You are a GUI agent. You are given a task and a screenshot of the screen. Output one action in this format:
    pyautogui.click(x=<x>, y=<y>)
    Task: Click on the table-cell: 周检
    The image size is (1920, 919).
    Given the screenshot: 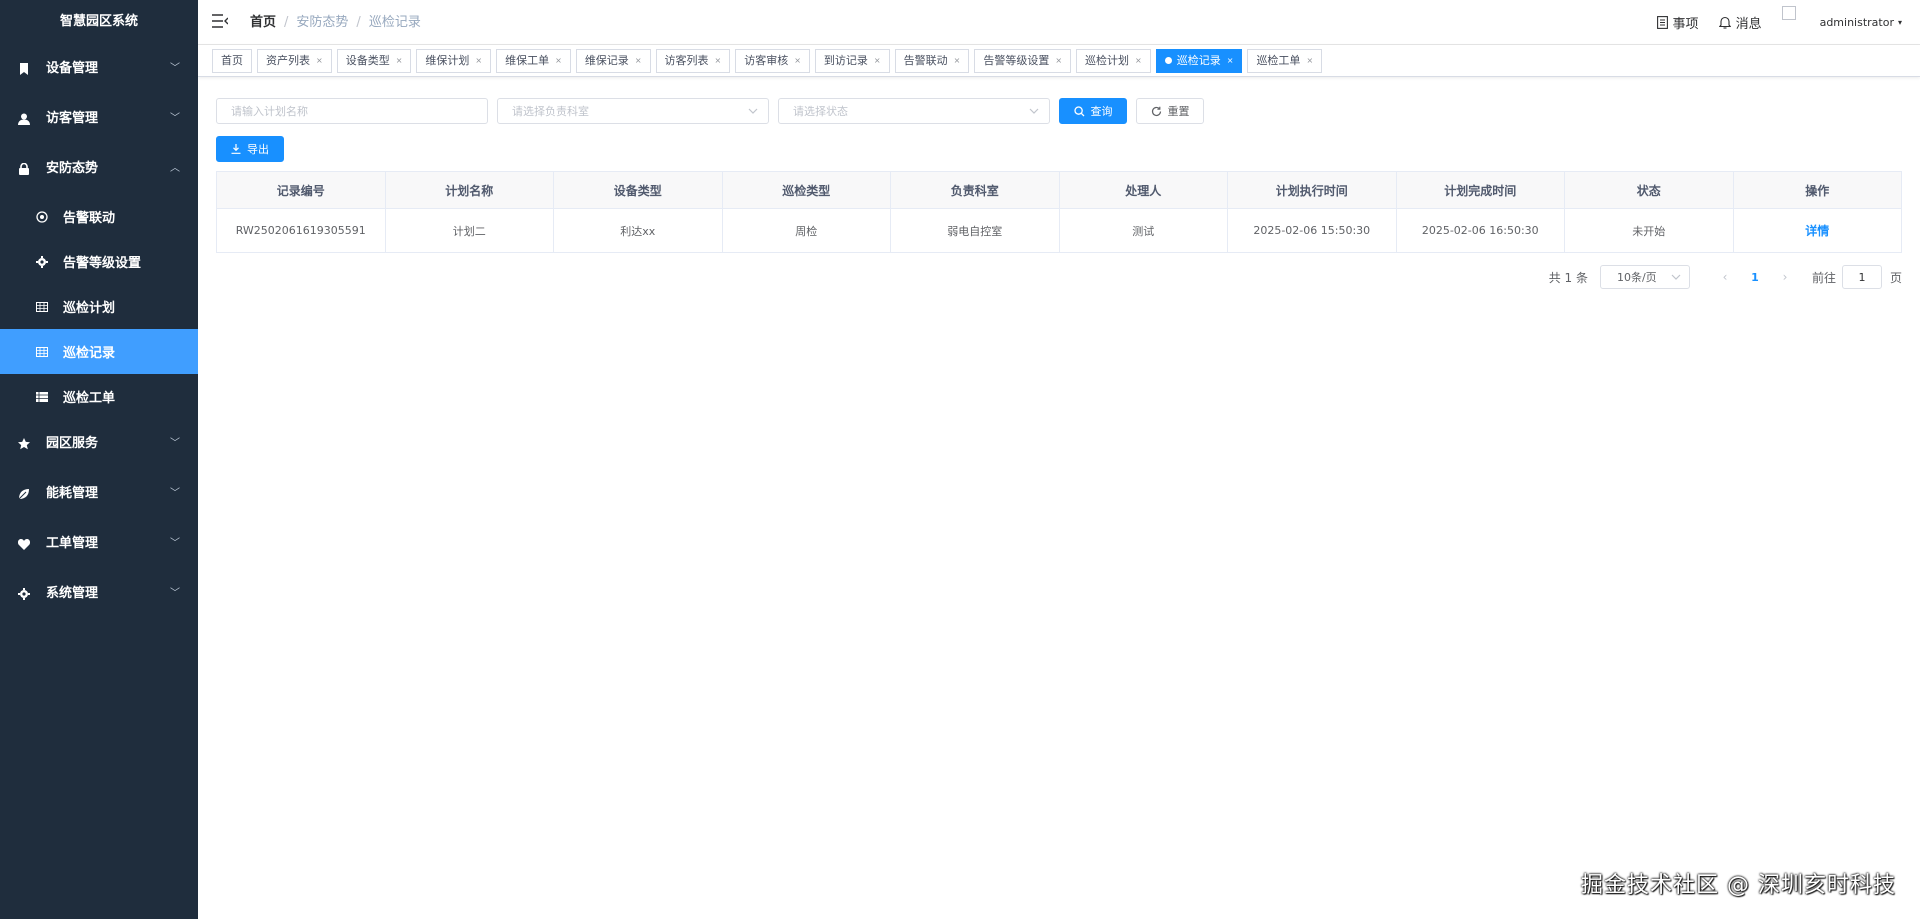 What is the action you would take?
    pyautogui.click(x=807, y=230)
    